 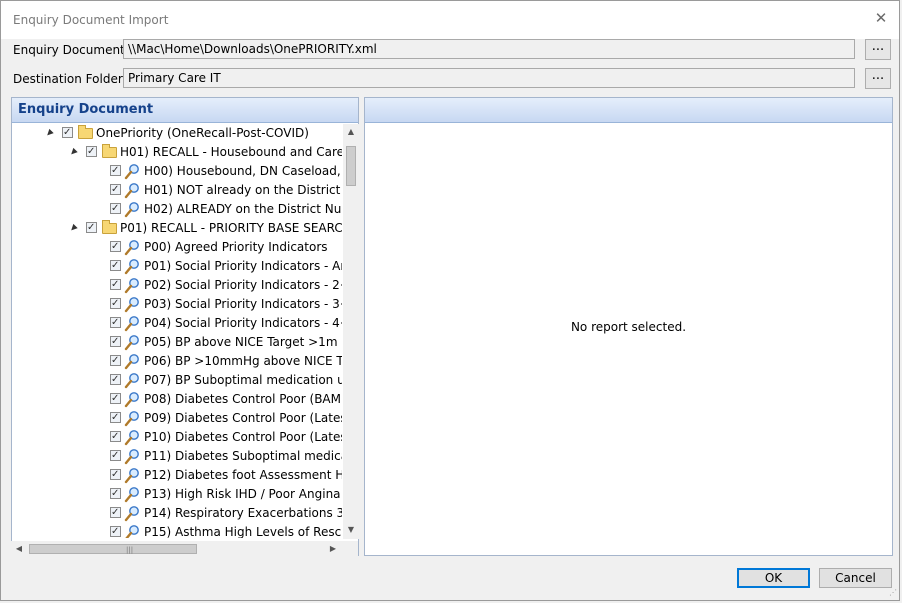 I want to click on tree-node-label: H00) Housebound, DN Caseload, Re, so click(x=243, y=171).